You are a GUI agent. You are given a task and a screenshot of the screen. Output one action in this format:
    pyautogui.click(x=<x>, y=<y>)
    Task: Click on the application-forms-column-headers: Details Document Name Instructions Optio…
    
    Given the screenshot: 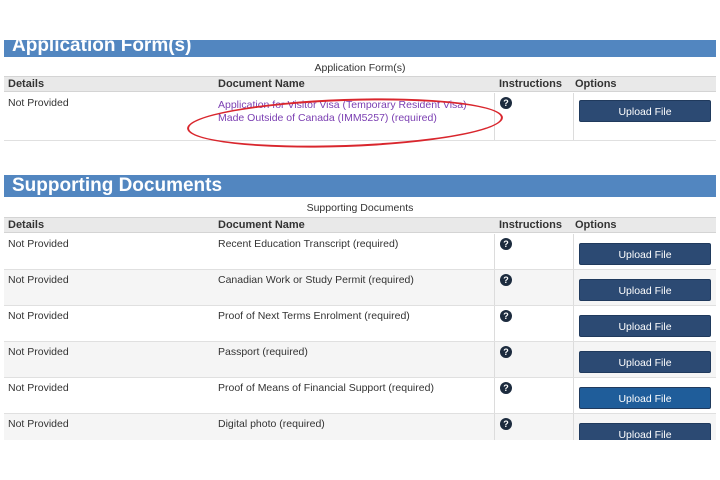 What is the action you would take?
    pyautogui.click(x=360, y=84)
    